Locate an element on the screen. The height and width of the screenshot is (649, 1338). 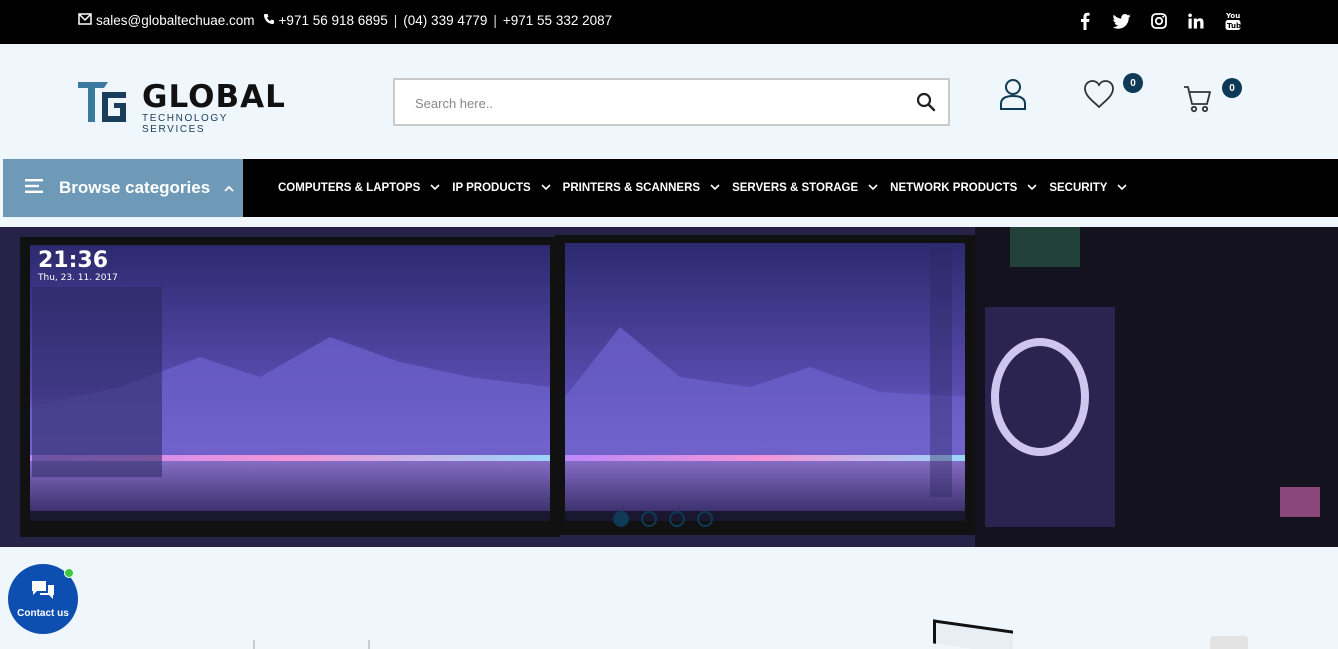
facebook-icon is located at coordinates (1084, 21).